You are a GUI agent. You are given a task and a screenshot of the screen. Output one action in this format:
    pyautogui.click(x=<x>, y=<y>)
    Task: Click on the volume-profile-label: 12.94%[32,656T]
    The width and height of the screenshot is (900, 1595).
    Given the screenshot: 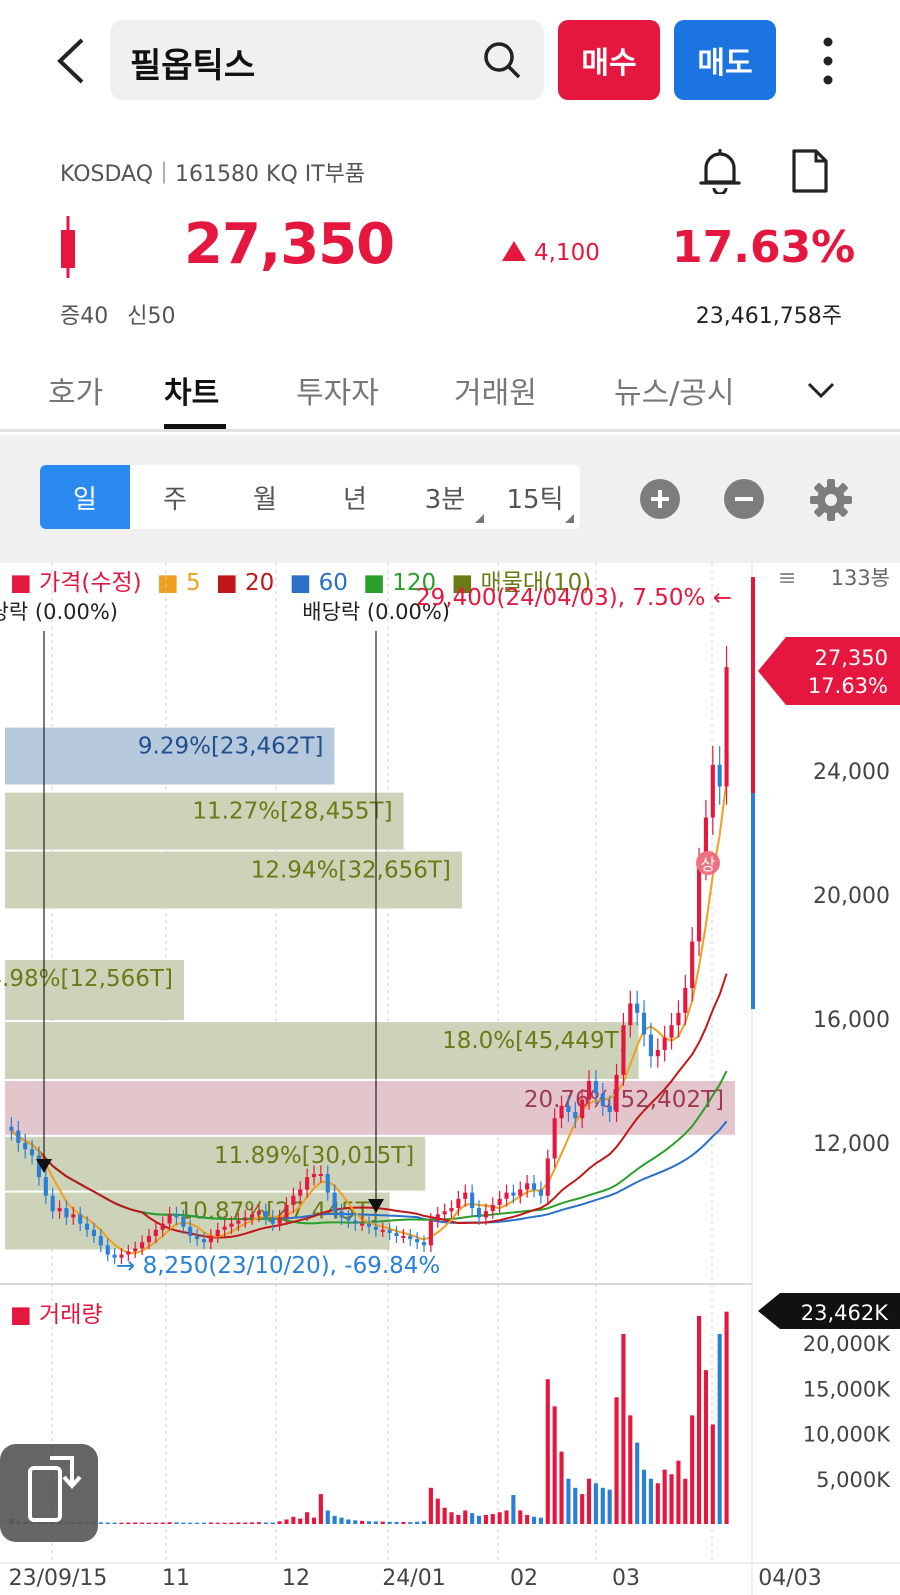 What is the action you would take?
    pyautogui.click(x=351, y=871)
    